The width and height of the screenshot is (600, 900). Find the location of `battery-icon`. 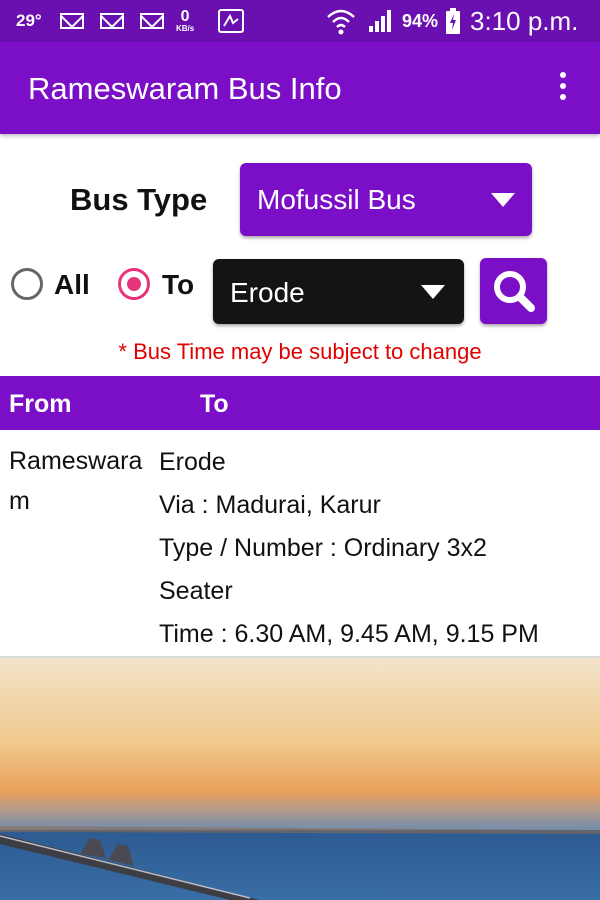

battery-icon is located at coordinates (453, 21).